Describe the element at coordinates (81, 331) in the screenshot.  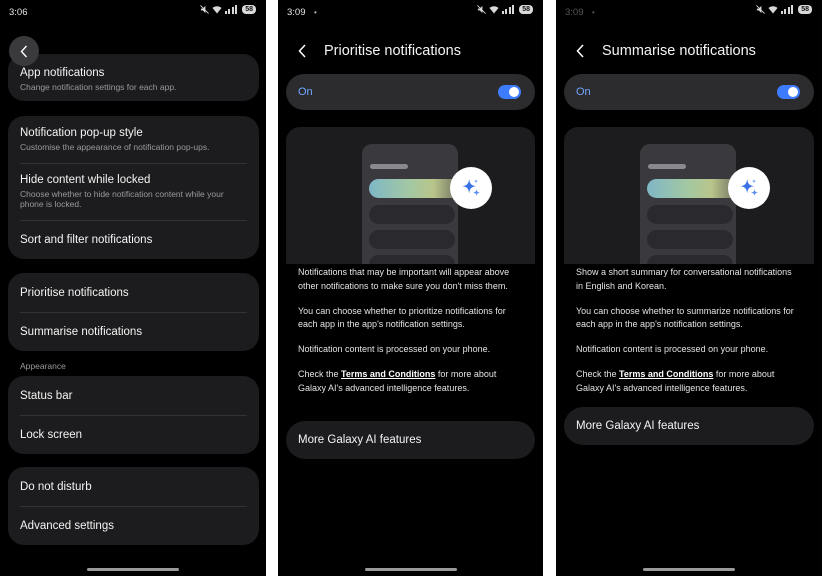
I see `setting-title: Summarise notifications` at that location.